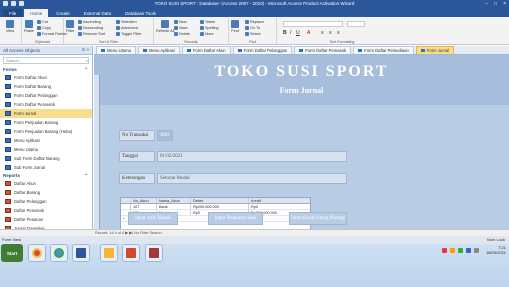  What do you see at coordinates (46, 167) in the screenshot?
I see `nav-form-item: Sub Form Jurnal` at bounding box center [46, 167].